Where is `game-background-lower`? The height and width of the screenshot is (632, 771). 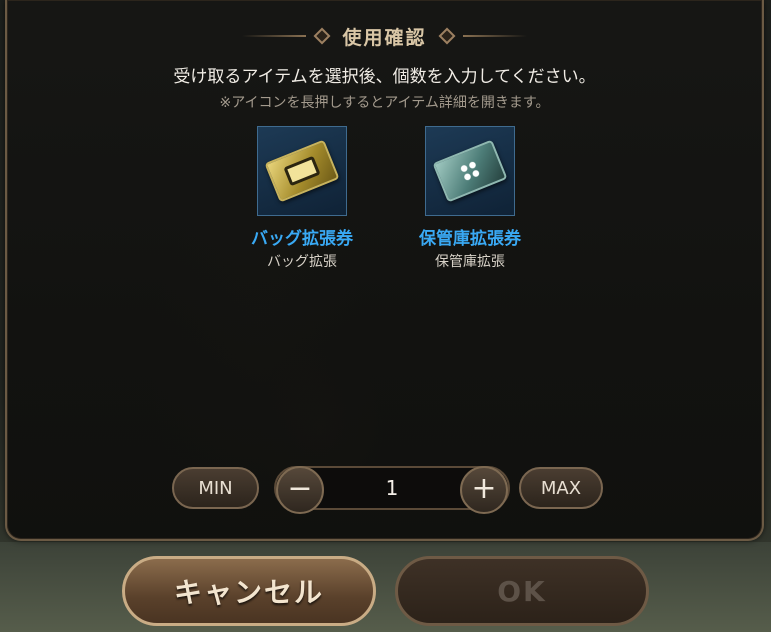 game-background-lower is located at coordinates (385, 587).